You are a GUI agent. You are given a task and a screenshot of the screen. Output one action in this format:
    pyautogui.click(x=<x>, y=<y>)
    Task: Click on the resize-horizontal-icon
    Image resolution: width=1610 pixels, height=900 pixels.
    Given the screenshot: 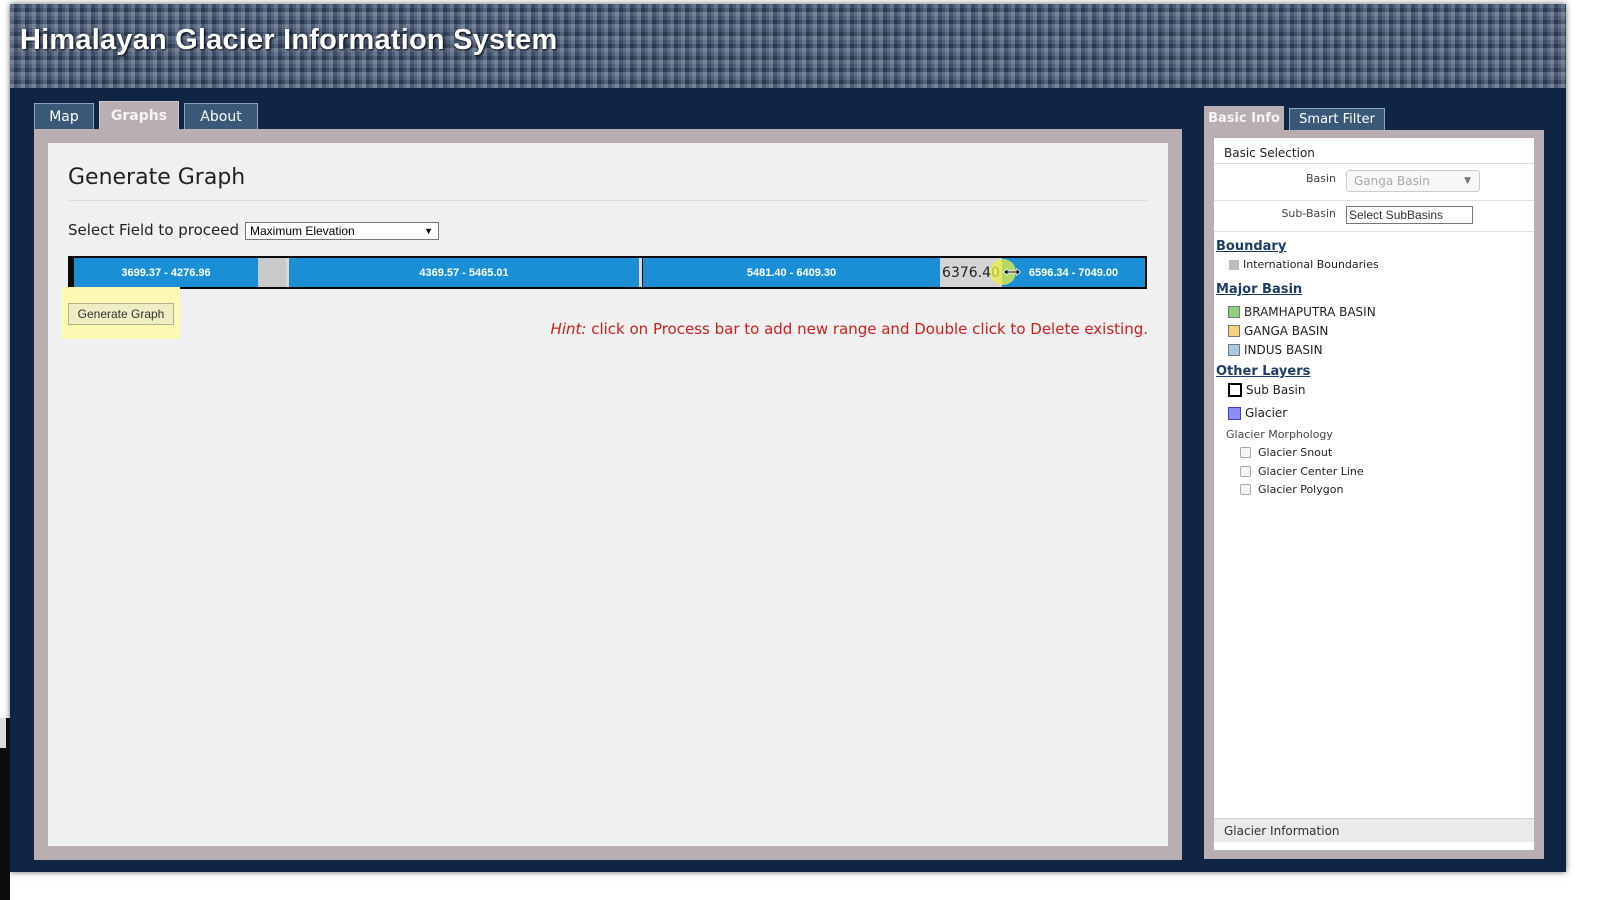 What is the action you would take?
    pyautogui.click(x=1012, y=272)
    